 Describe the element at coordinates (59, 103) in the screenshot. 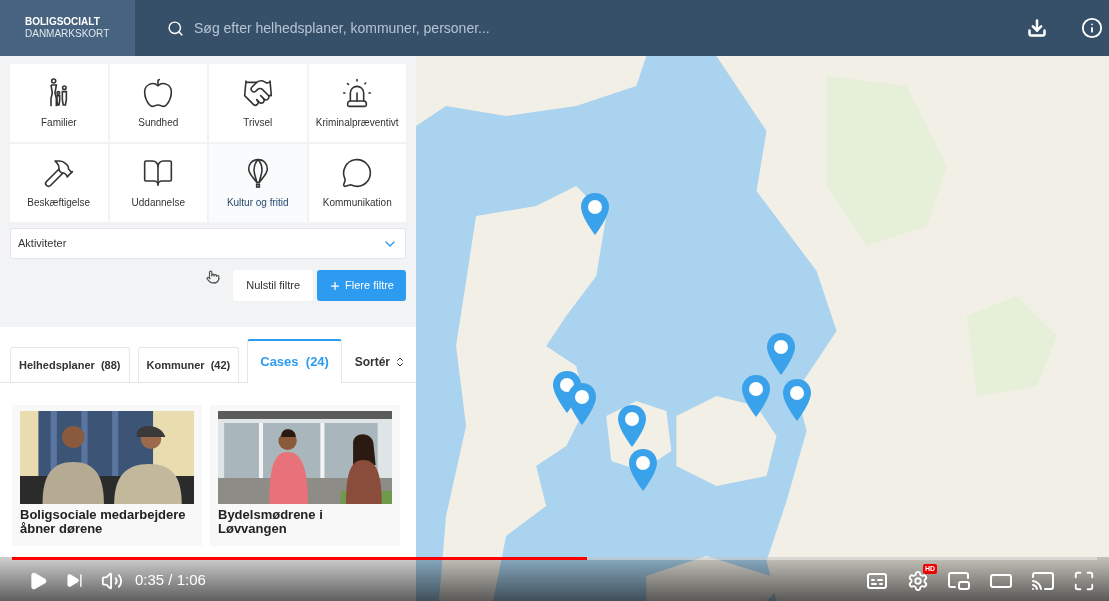

I see `category-tile: Familier` at that location.